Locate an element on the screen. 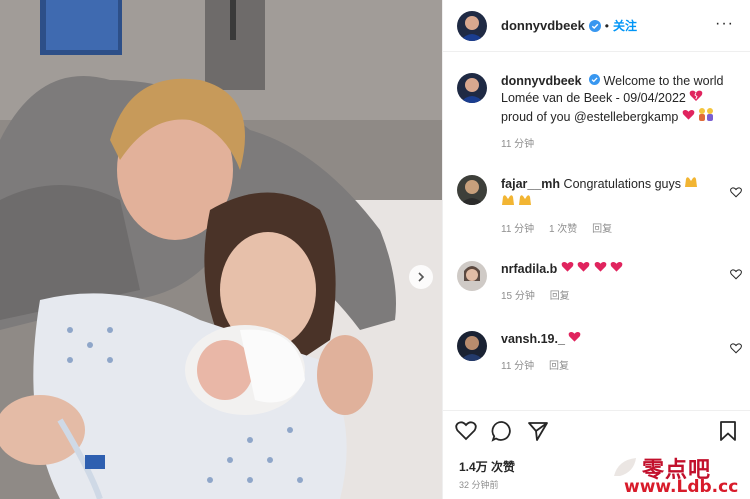 The width and height of the screenshot is (750, 499). comment-body: vansh.19._ 11 分钟 回复 is located at coordinates (618, 353).